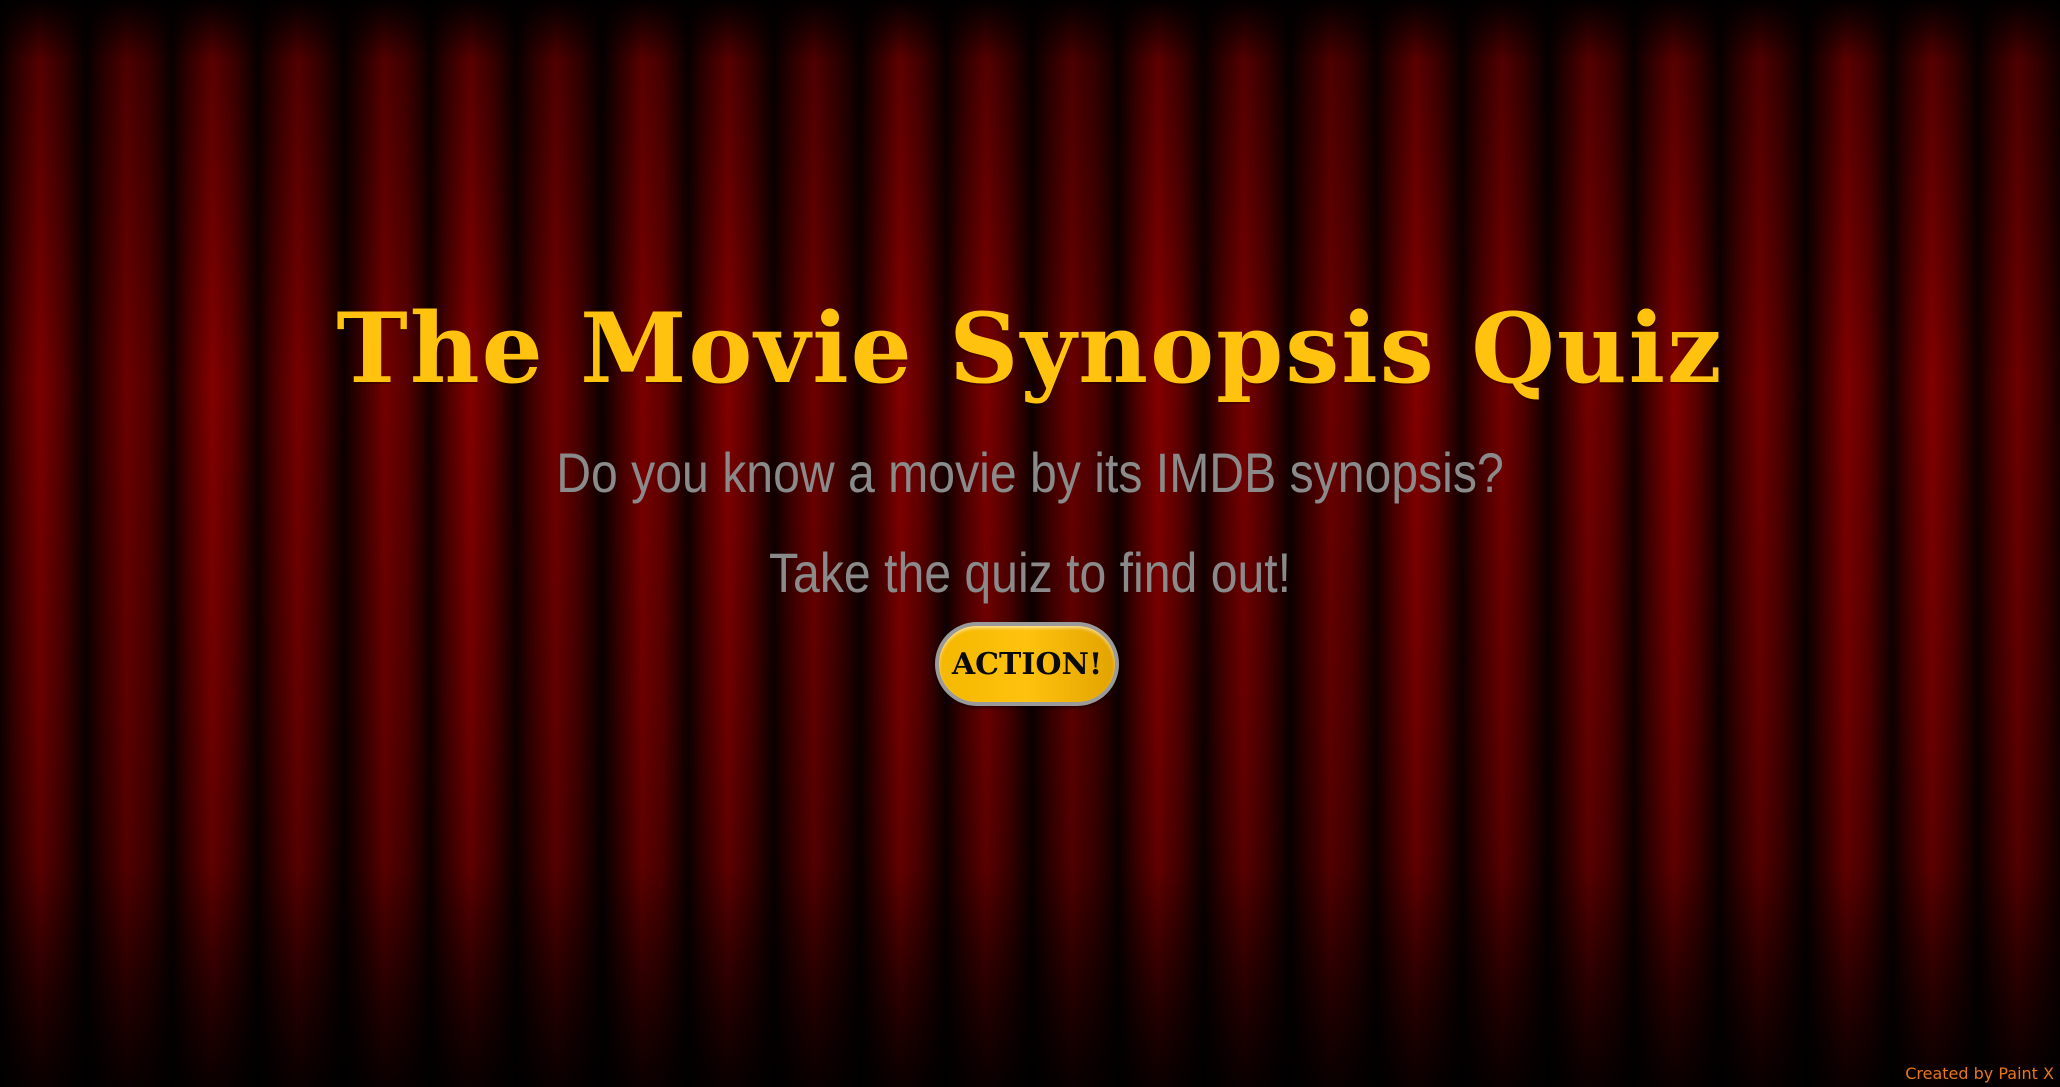 The height and width of the screenshot is (1087, 2060). I want to click on start-quiz-button: ACTION!, so click(1027, 664).